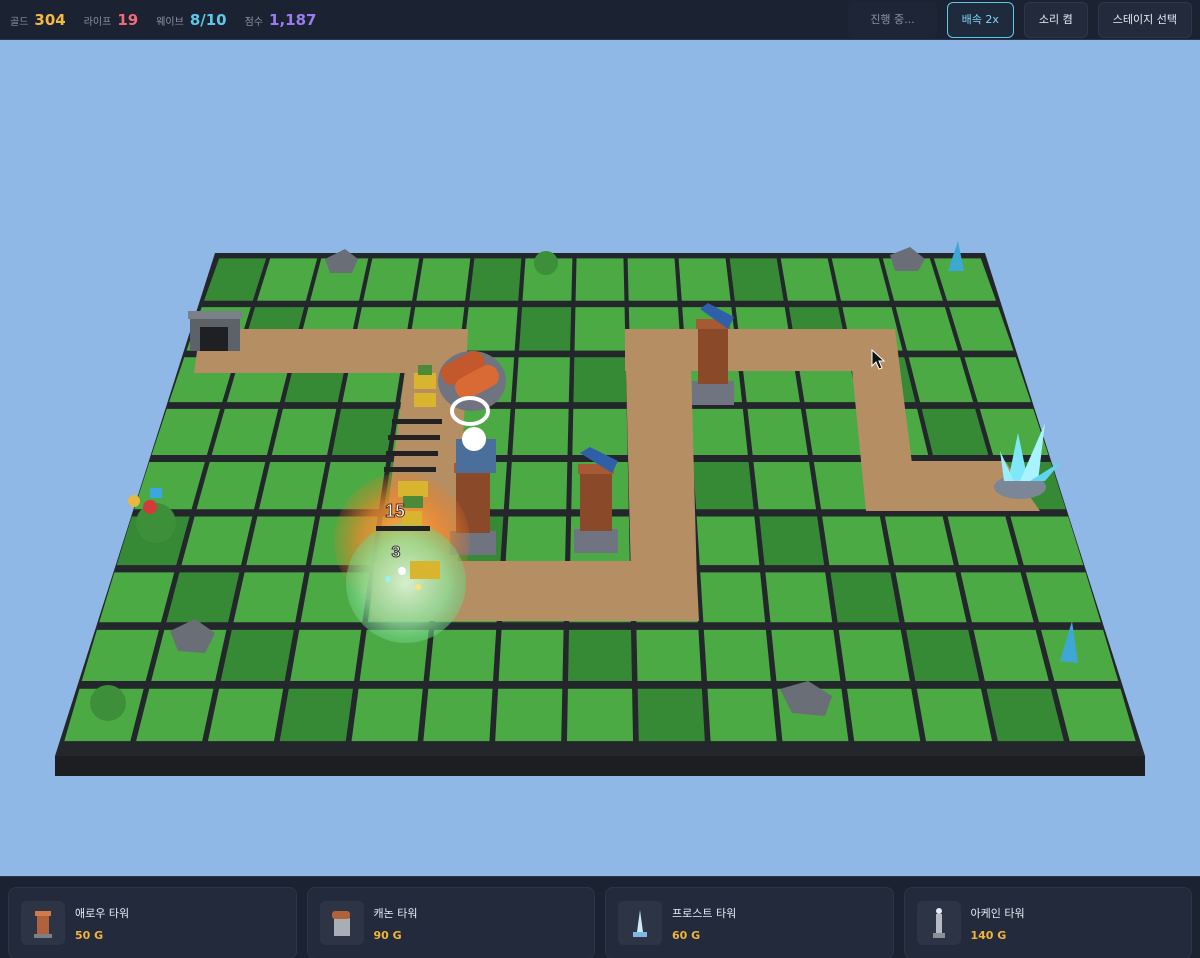 The width and height of the screenshot is (1200, 958). Describe the element at coordinates (988, 935) in the screenshot. I see `tower-cost: 140 G` at that location.